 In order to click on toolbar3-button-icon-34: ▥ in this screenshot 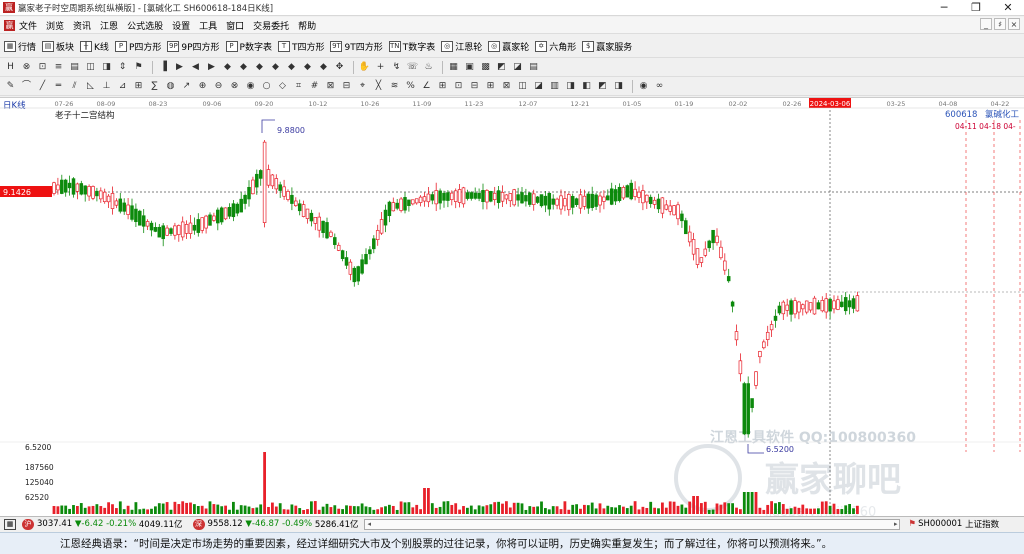, I will do `click(554, 86)`.